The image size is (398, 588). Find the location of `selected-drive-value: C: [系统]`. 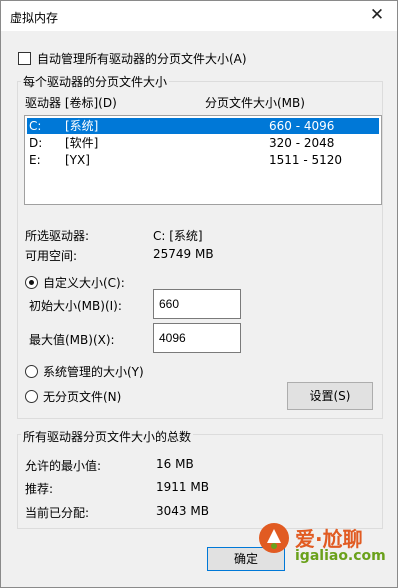

selected-drive-value: C: [系统] is located at coordinates (178, 236).